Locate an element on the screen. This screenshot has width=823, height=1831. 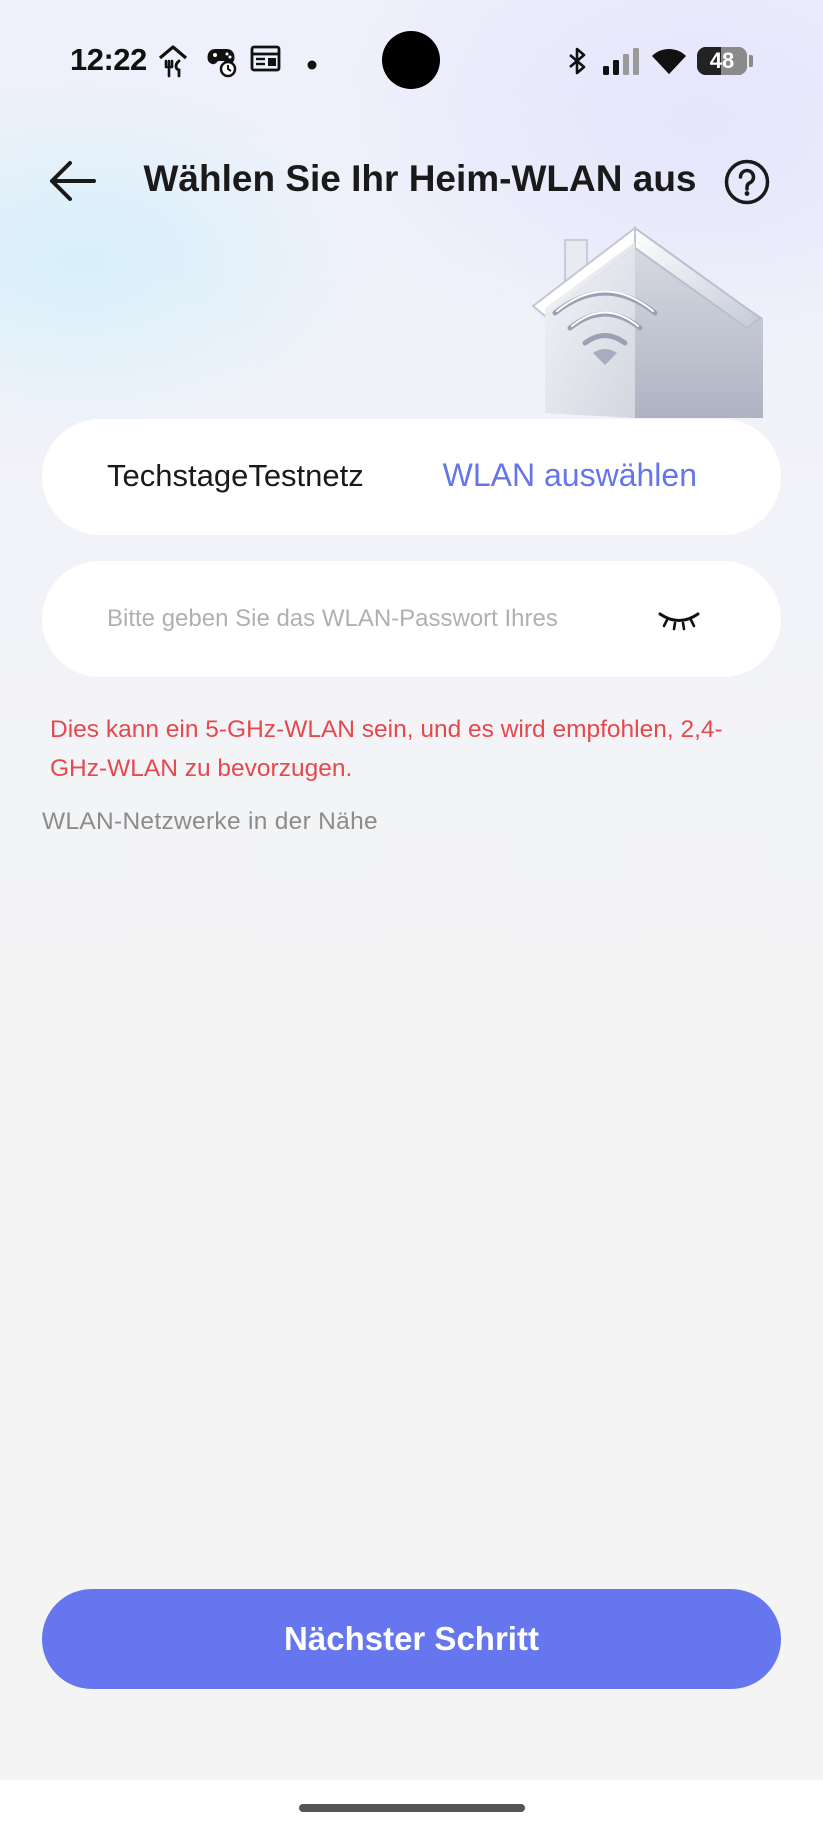
back-button is located at coordinates (74, 181).